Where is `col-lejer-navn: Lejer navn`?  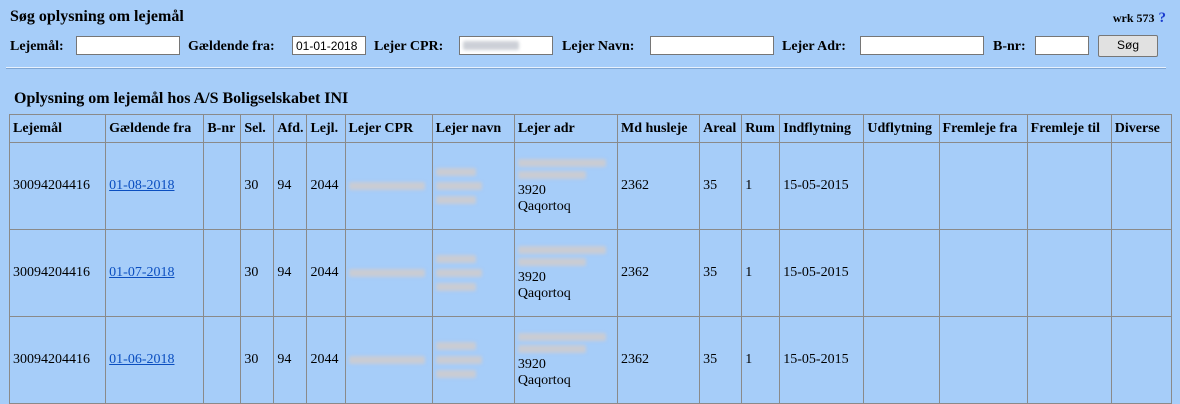
col-lejer-navn: Lejer navn is located at coordinates (473, 128).